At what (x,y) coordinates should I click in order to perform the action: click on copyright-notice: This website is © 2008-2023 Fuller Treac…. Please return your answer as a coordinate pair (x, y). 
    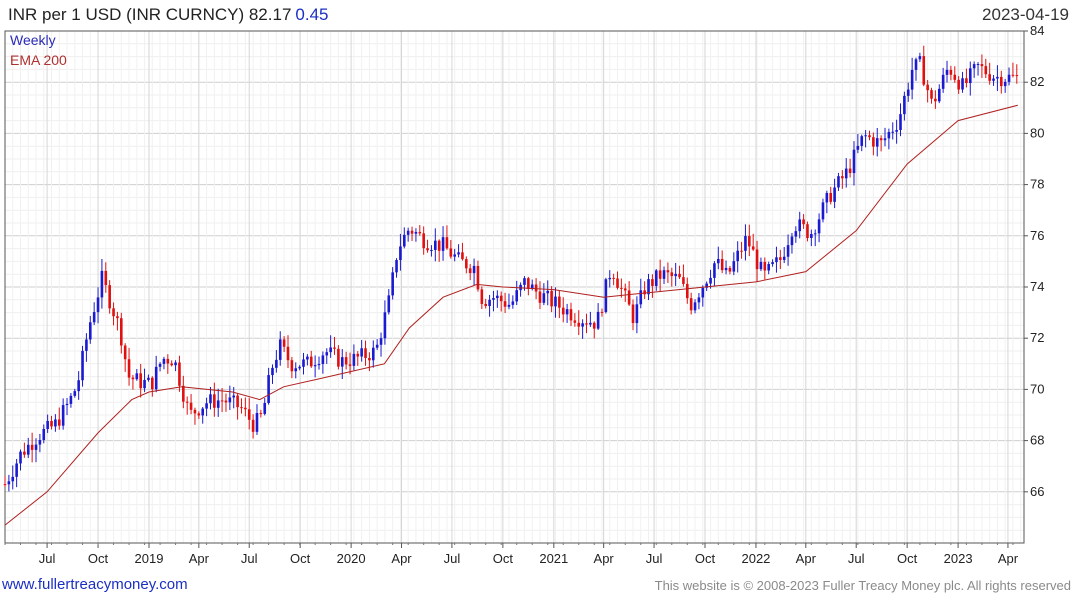
    Looking at the image, I should click on (862, 585).